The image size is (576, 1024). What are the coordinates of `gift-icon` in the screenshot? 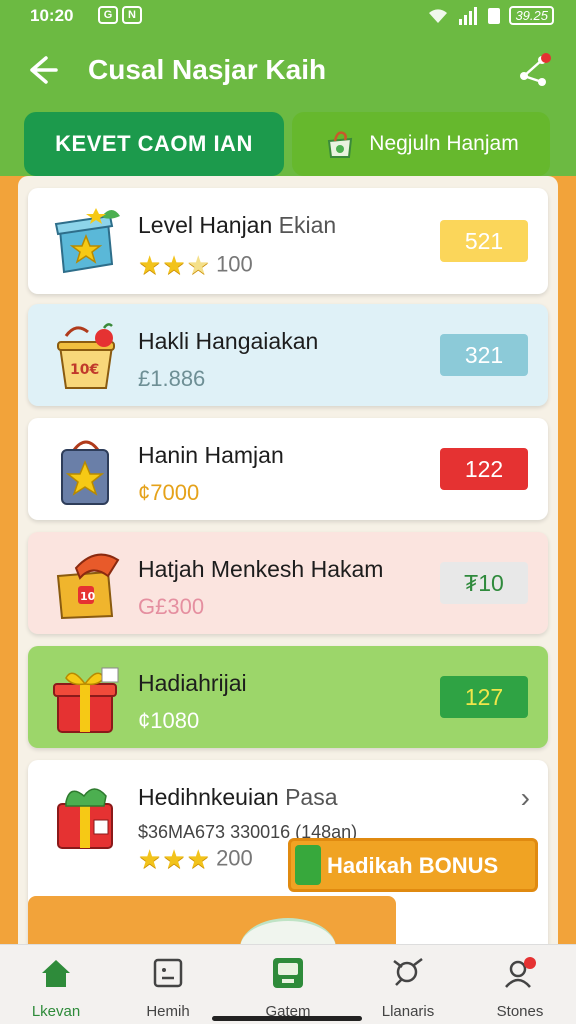 It's located at (86, 700).